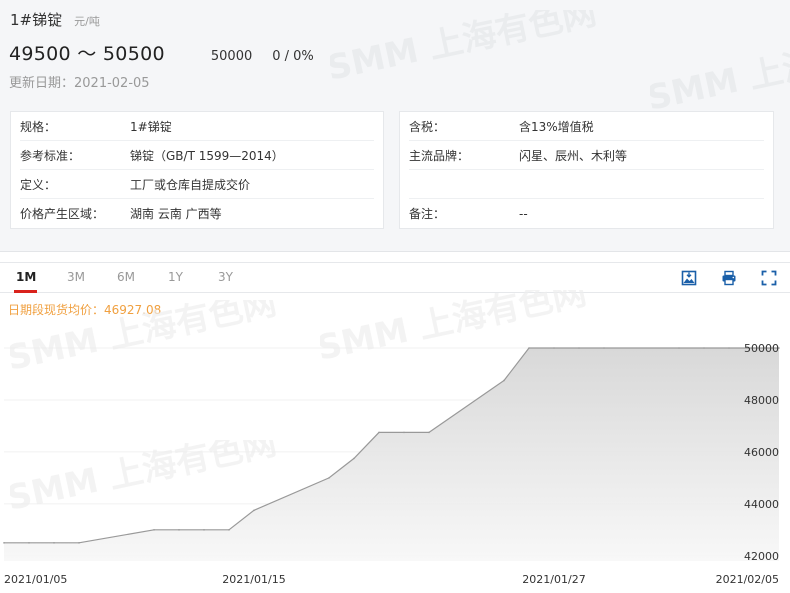  Describe the element at coordinates (38, 126) in the screenshot. I see `spec-label: 规格：` at that location.